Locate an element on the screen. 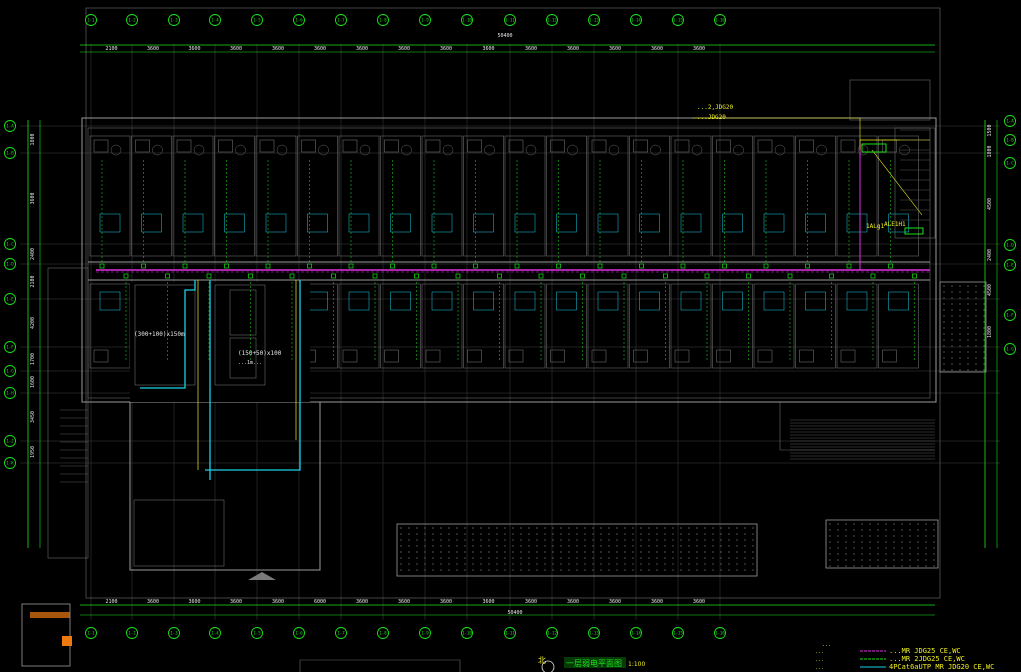  axis-label-right-0: 1-A is located at coordinates (1010, 121).